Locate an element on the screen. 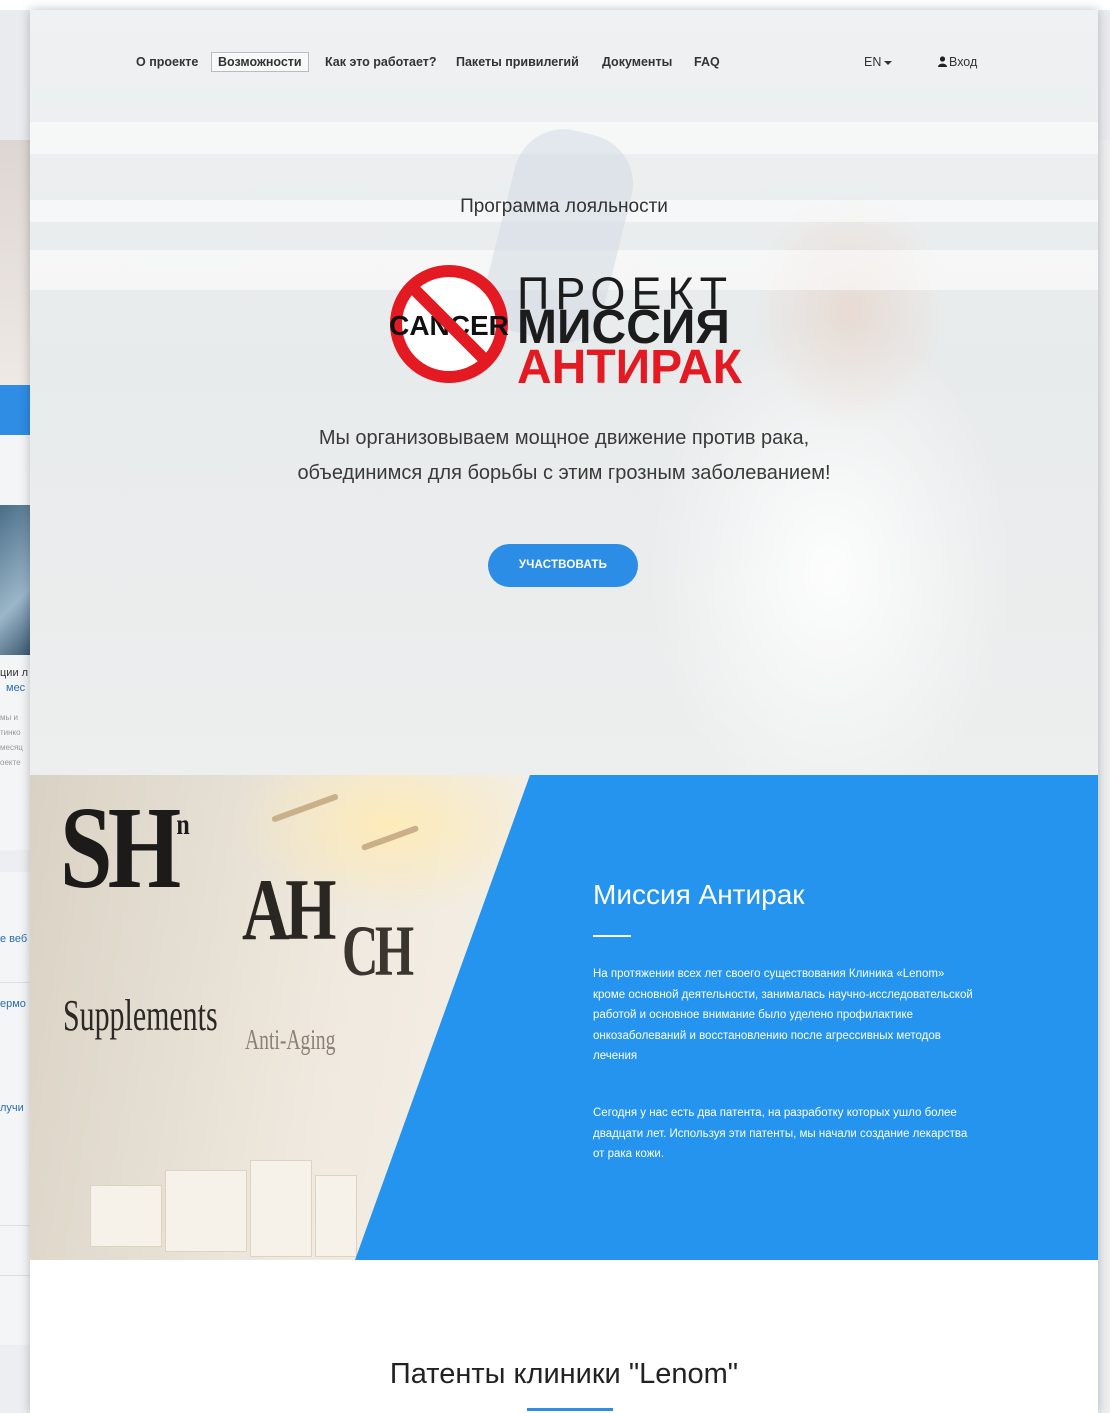 The width and height of the screenshot is (1110, 1413). login-link: Вход is located at coordinates (957, 62).